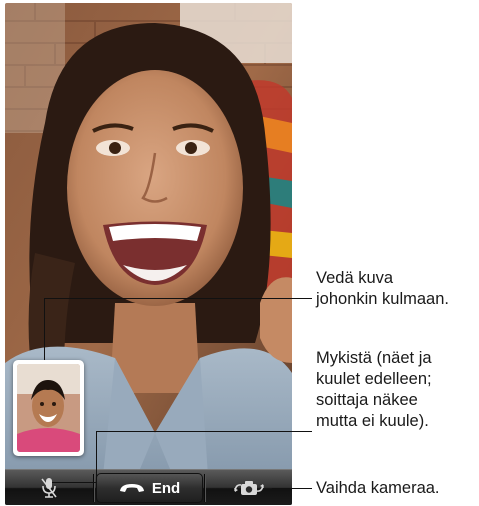 The height and width of the screenshot is (506, 479). What do you see at coordinates (166, 488) in the screenshot?
I see `end-call-label: End` at bounding box center [166, 488].